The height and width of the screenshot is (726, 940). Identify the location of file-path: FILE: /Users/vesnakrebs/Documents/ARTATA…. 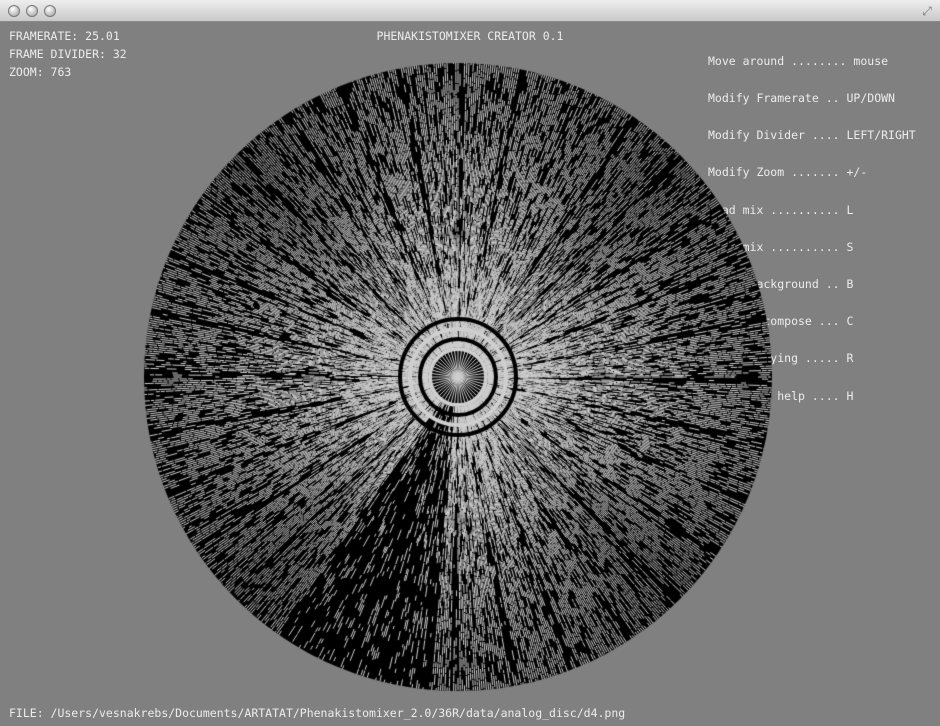
(317, 713).